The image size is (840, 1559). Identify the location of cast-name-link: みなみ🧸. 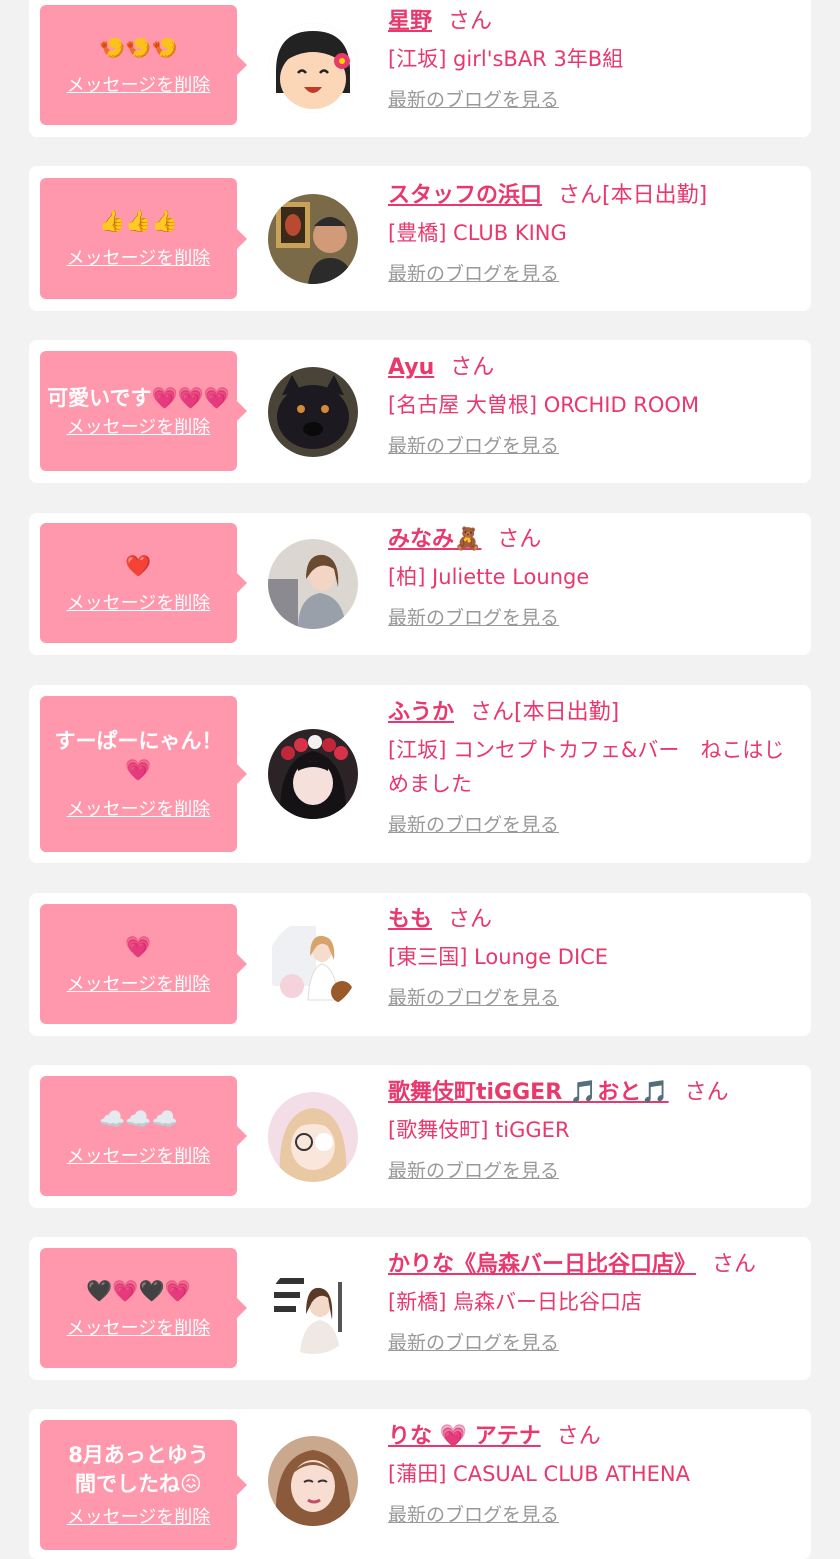
(434, 539).